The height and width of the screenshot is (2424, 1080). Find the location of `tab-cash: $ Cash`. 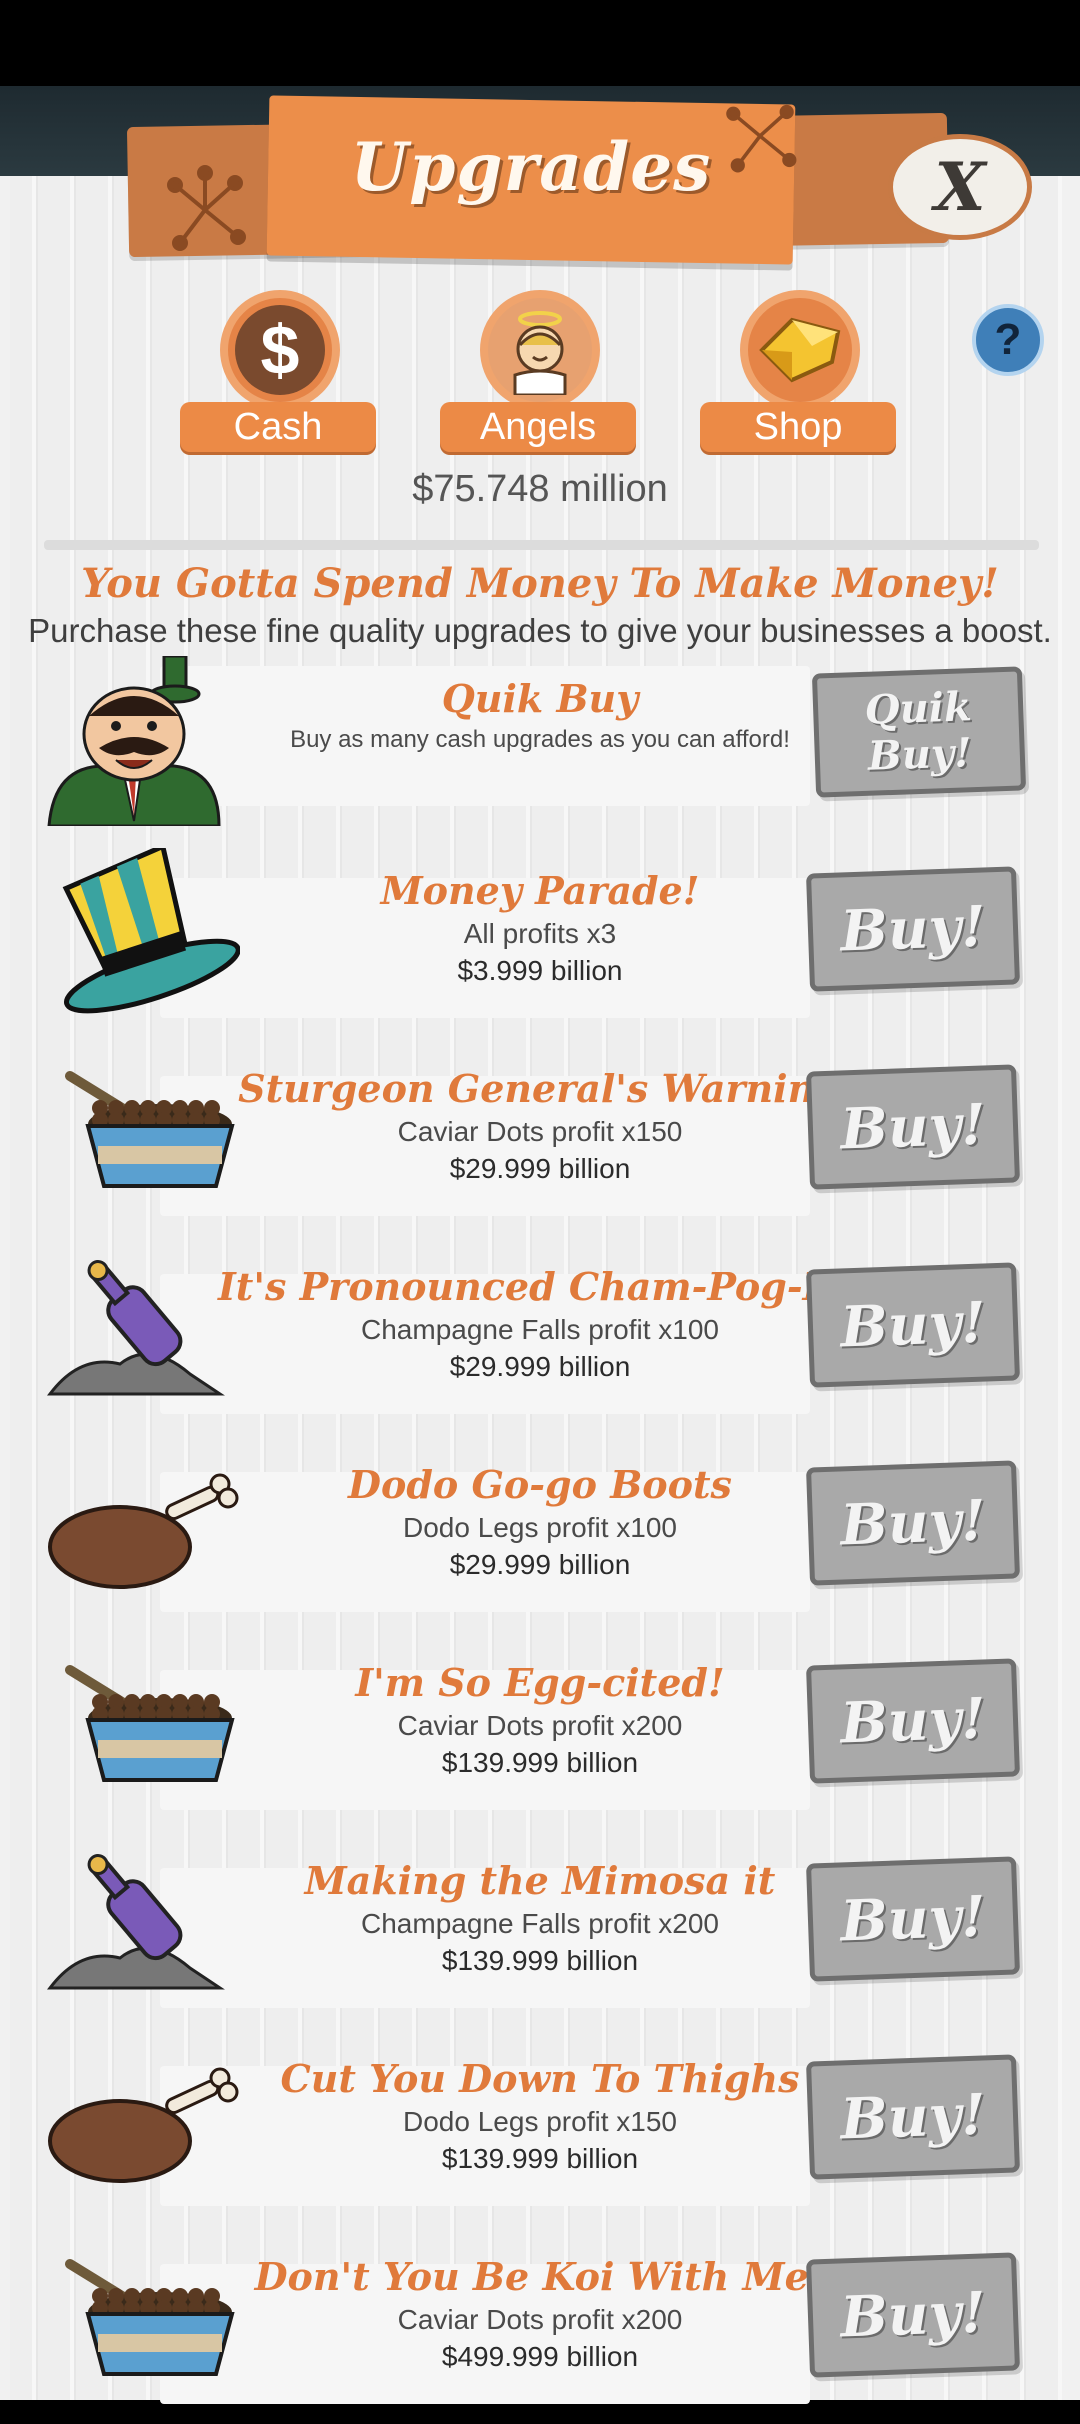

tab-cash: $ Cash is located at coordinates (280, 372).